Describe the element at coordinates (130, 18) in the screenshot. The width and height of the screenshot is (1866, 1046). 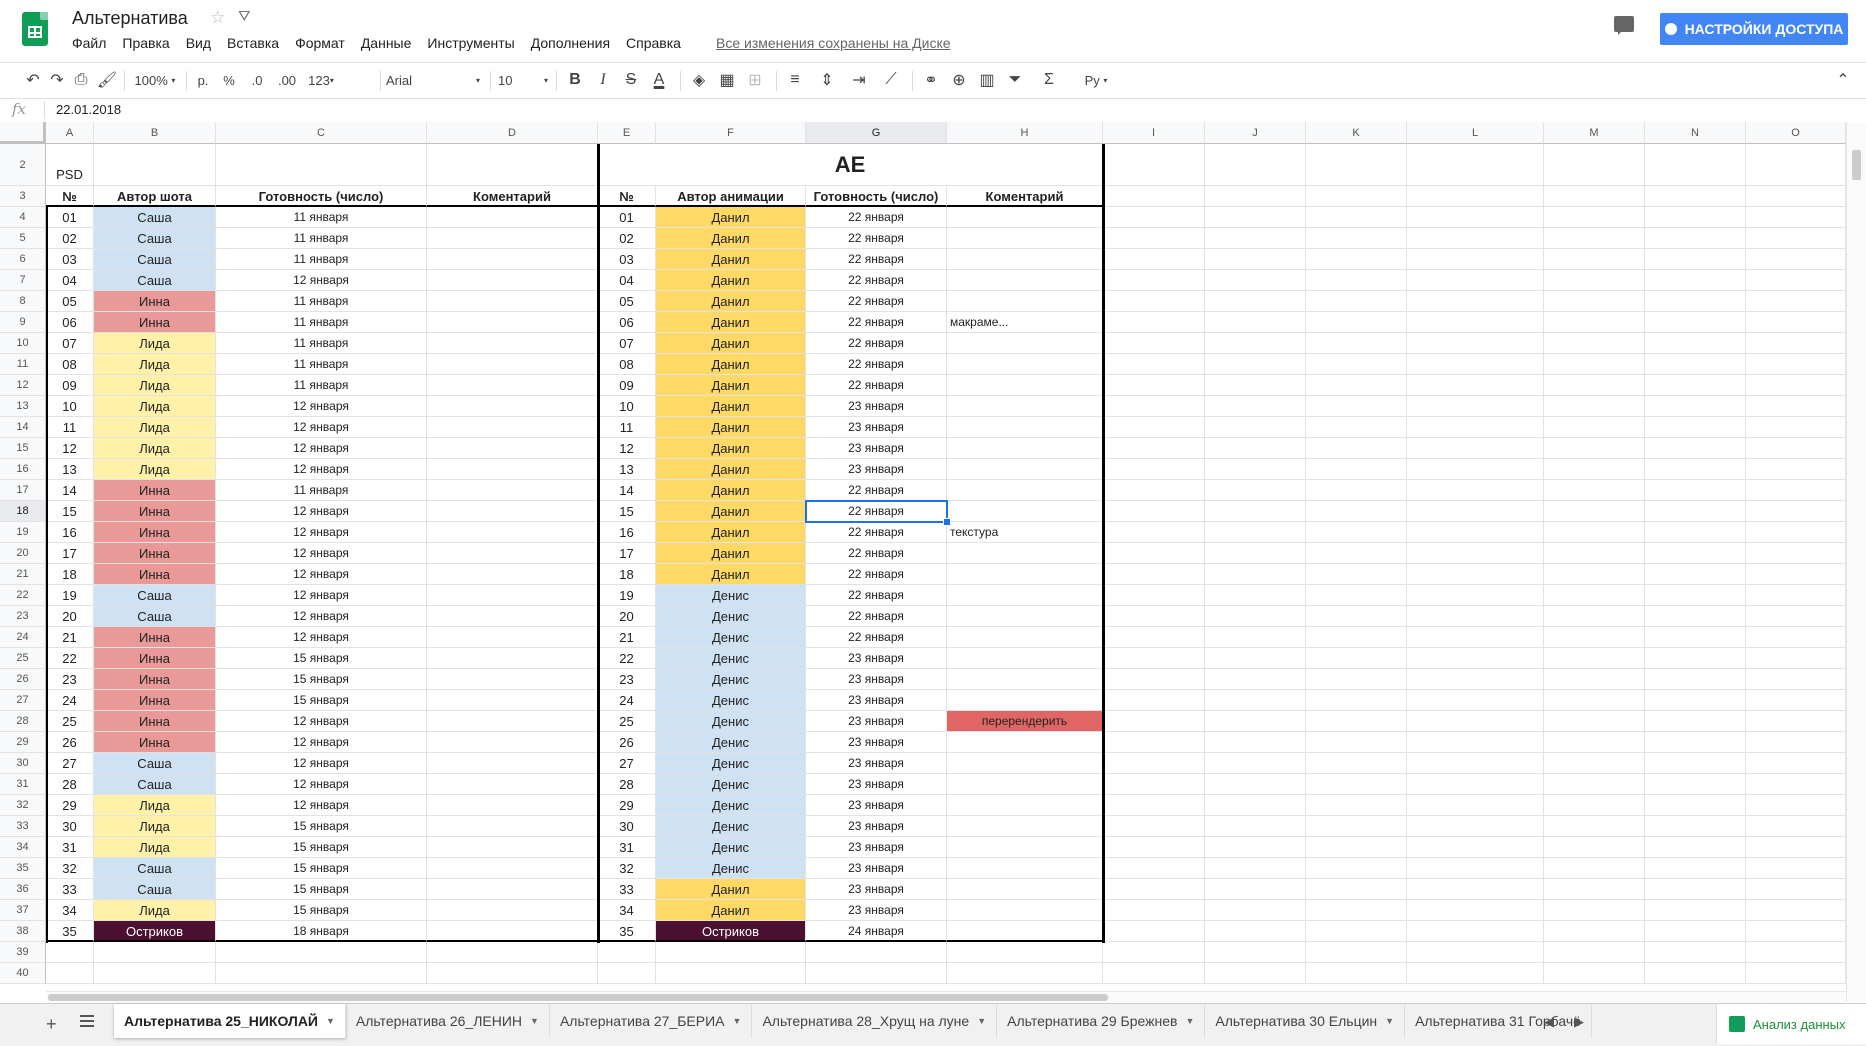
I see `document-title: Альтернатива` at that location.